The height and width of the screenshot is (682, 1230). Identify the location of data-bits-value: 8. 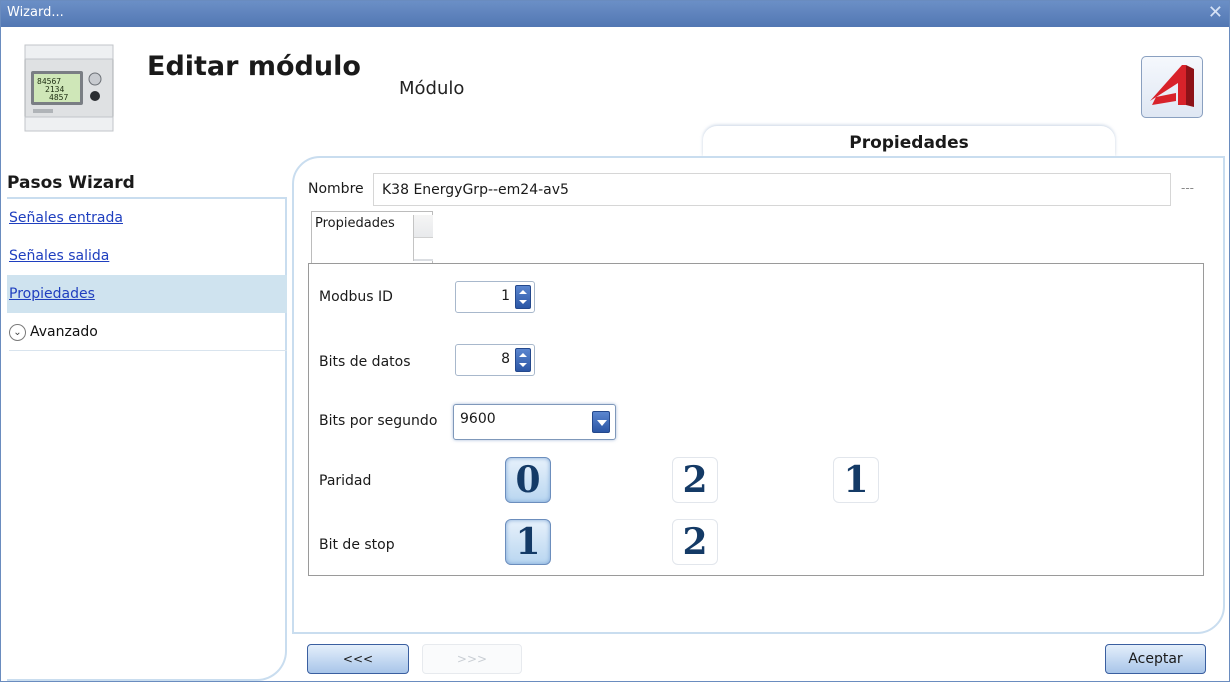
(505, 359).